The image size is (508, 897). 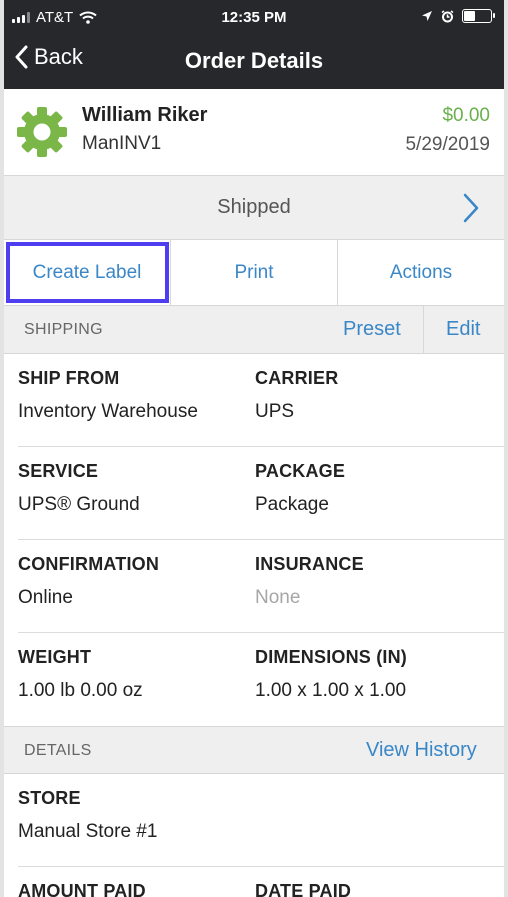 I want to click on field-label: DATE PAID, so click(x=303, y=889).